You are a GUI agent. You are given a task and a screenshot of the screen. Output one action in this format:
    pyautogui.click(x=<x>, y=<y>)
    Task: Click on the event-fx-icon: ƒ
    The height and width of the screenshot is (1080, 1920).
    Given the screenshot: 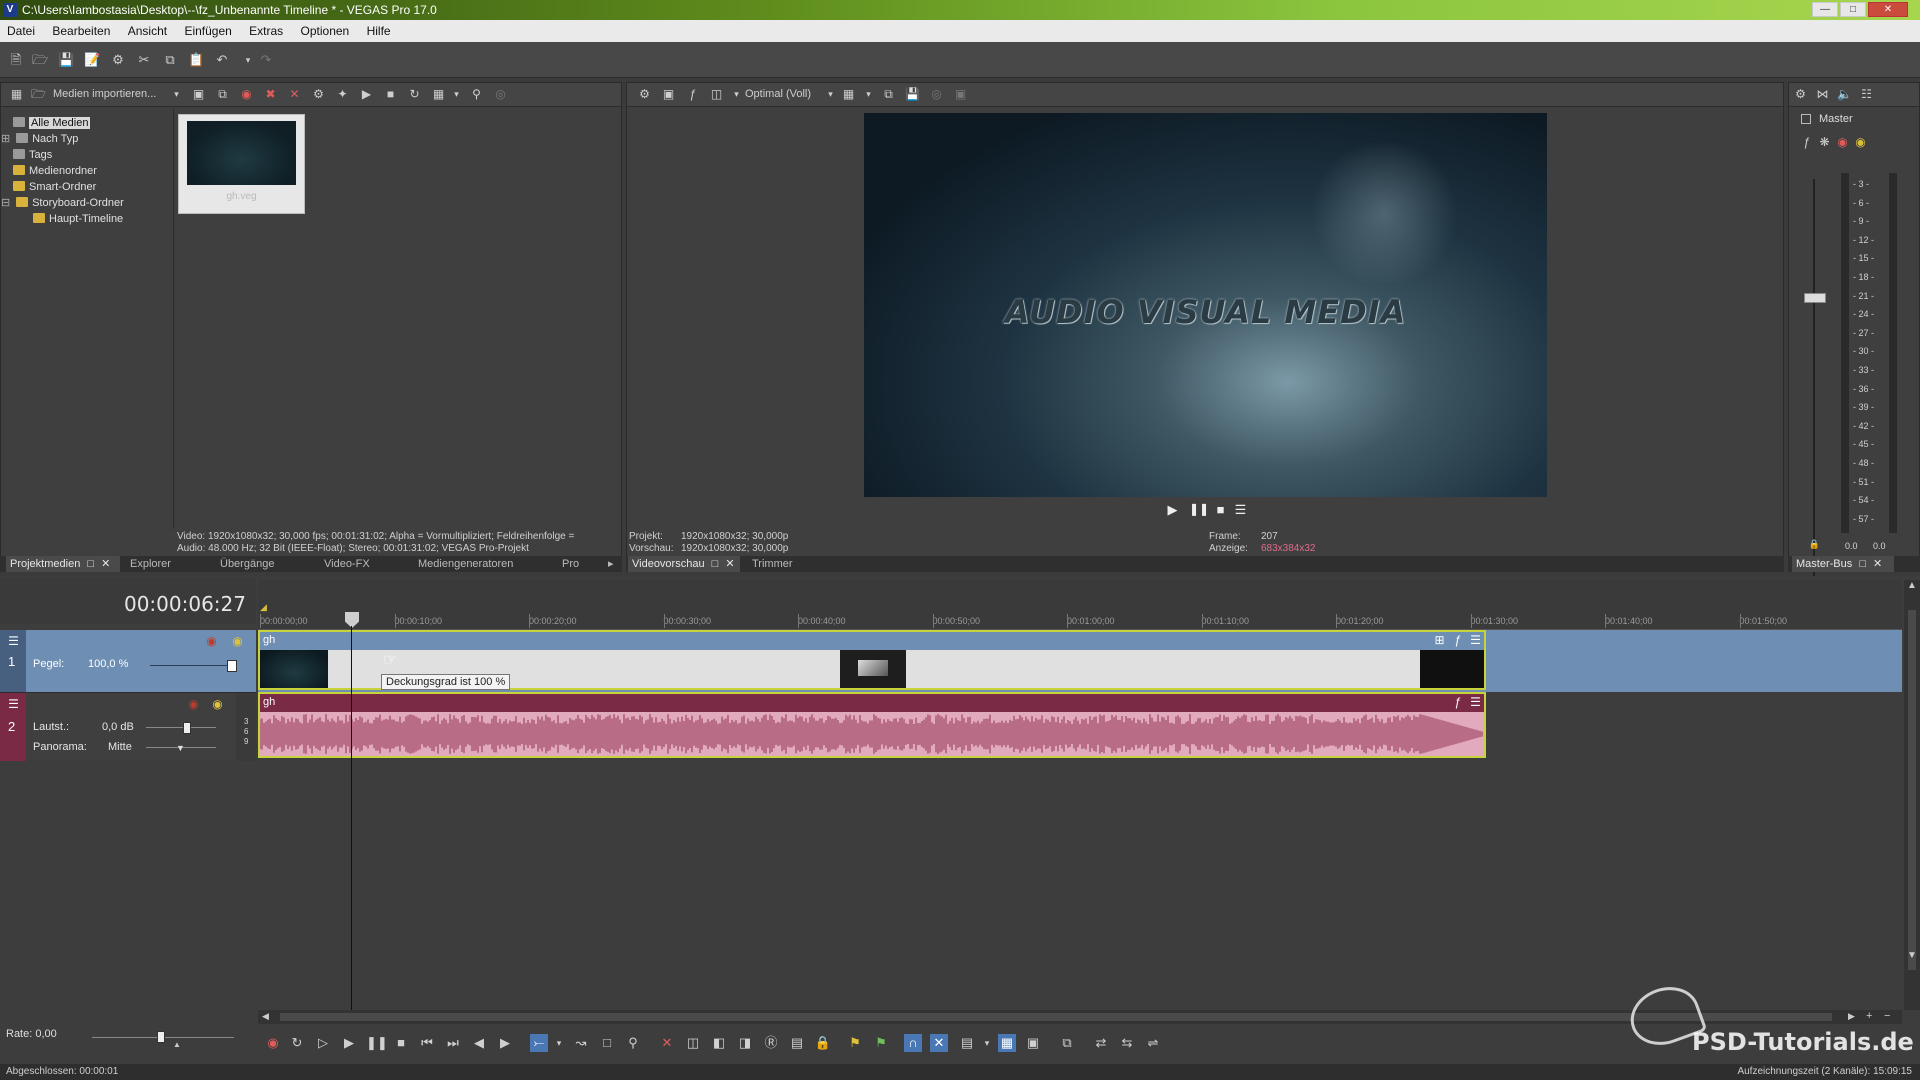 What is the action you would take?
    pyautogui.click(x=1457, y=640)
    